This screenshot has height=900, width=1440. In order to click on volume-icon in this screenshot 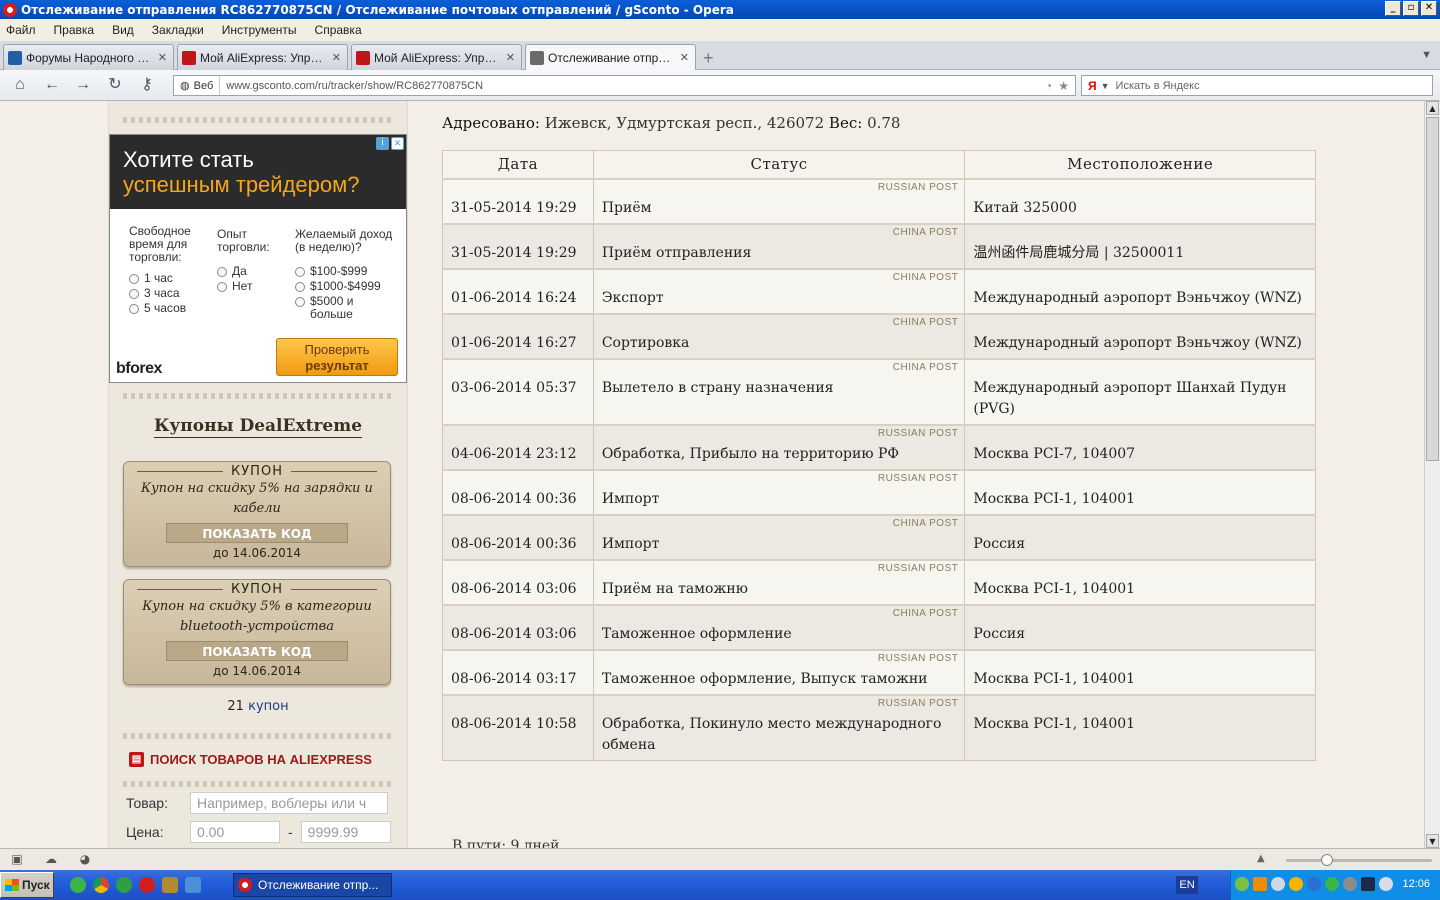, I will do `click(1386, 884)`.